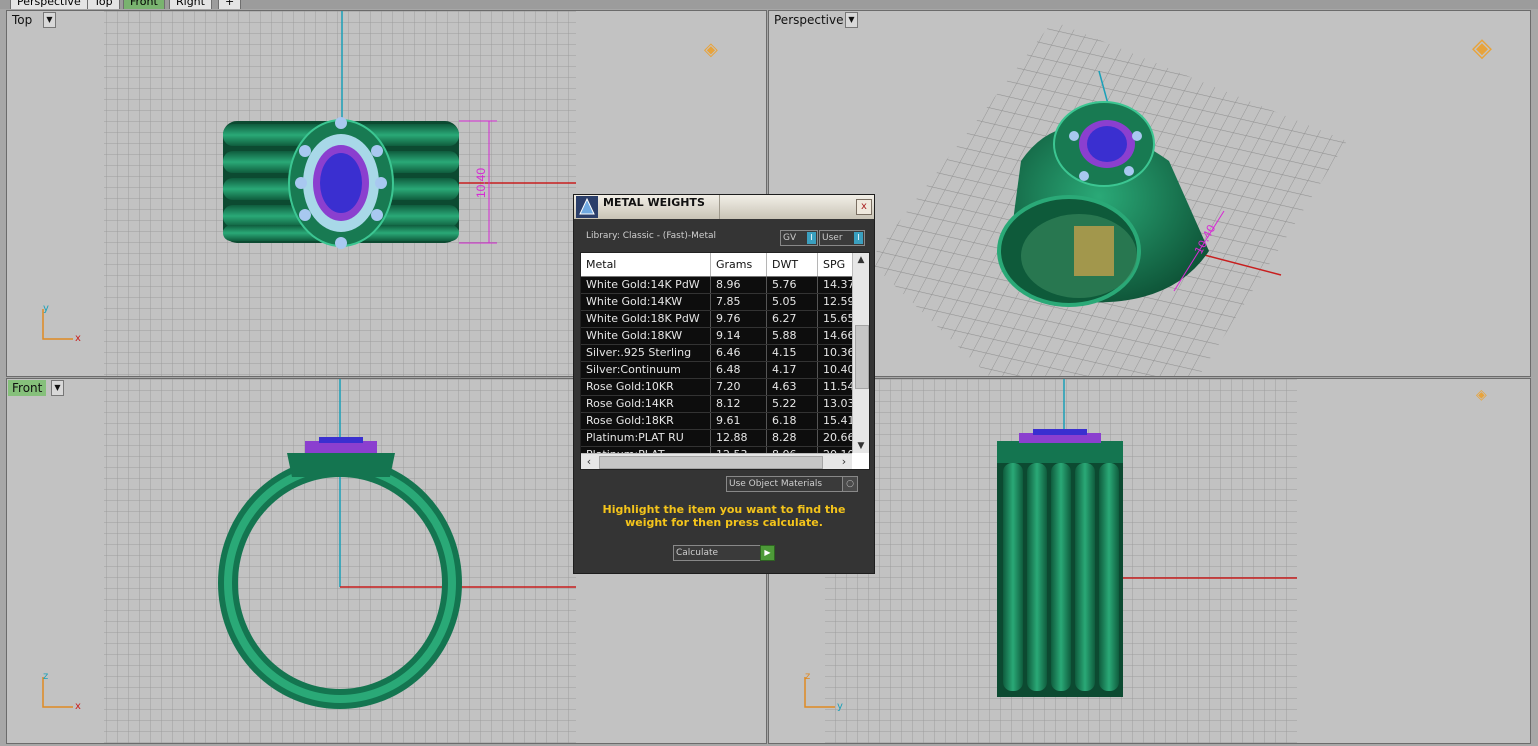  What do you see at coordinates (837, 318) in the screenshot?
I see `cell-spg: 15.65` at bounding box center [837, 318].